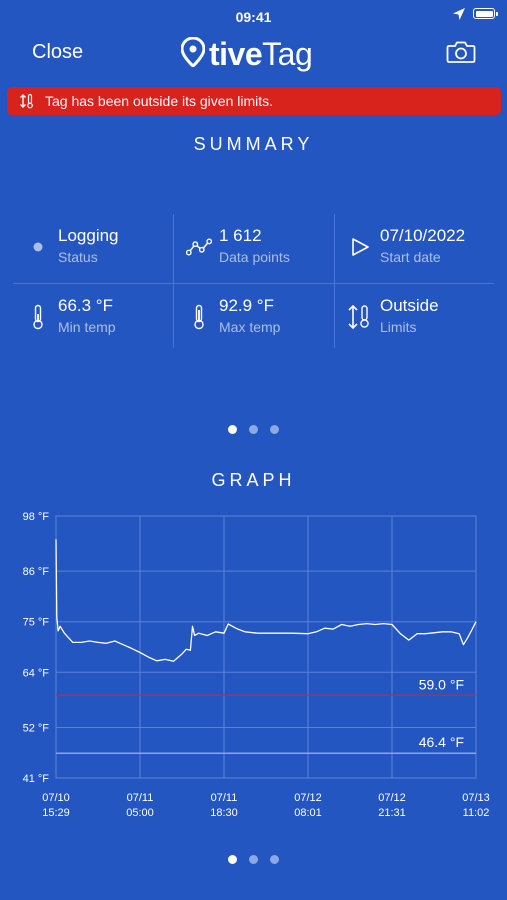 The height and width of the screenshot is (900, 507). Describe the element at coordinates (392, 813) in the screenshot. I see `x-tick-time: 21:31` at that location.